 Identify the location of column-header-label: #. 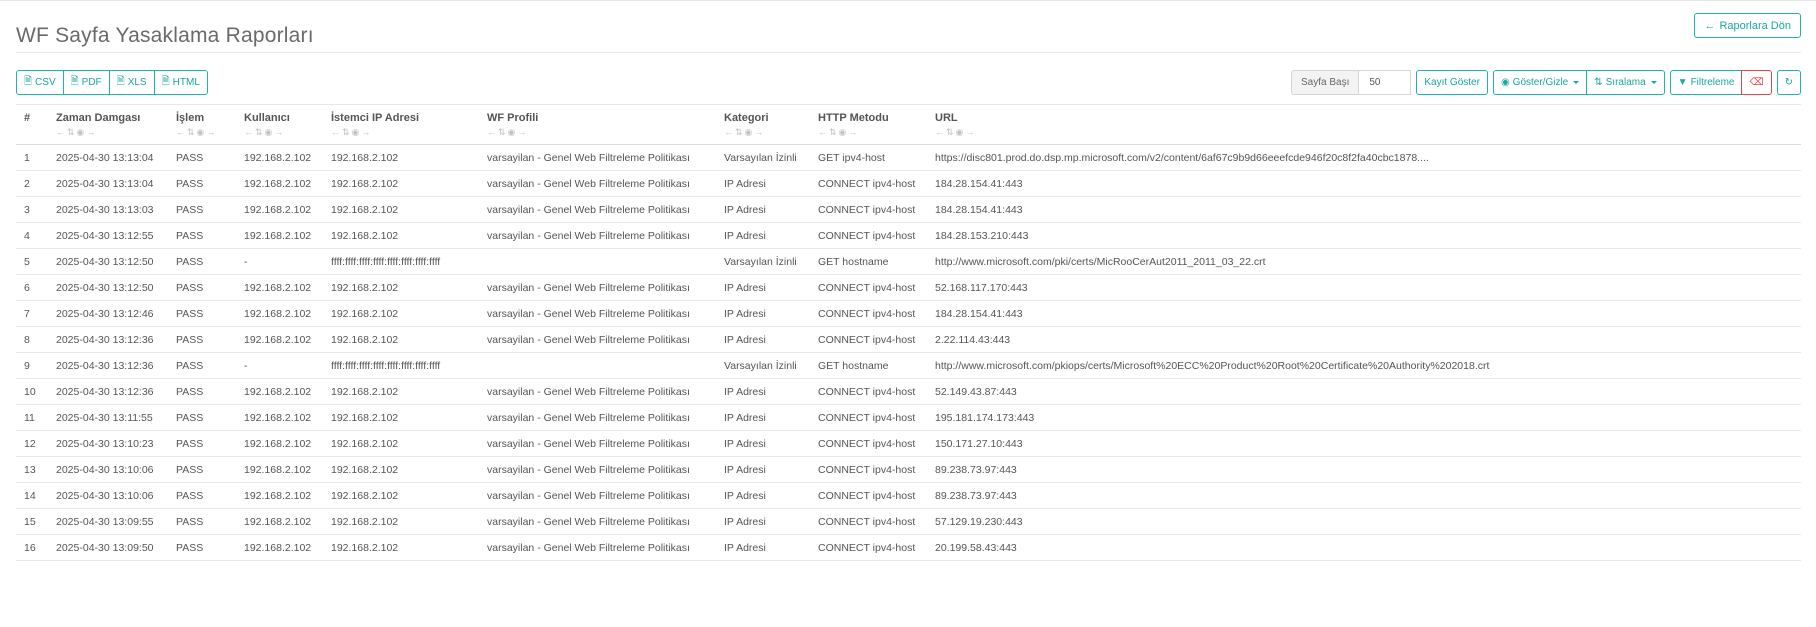
(27, 118).